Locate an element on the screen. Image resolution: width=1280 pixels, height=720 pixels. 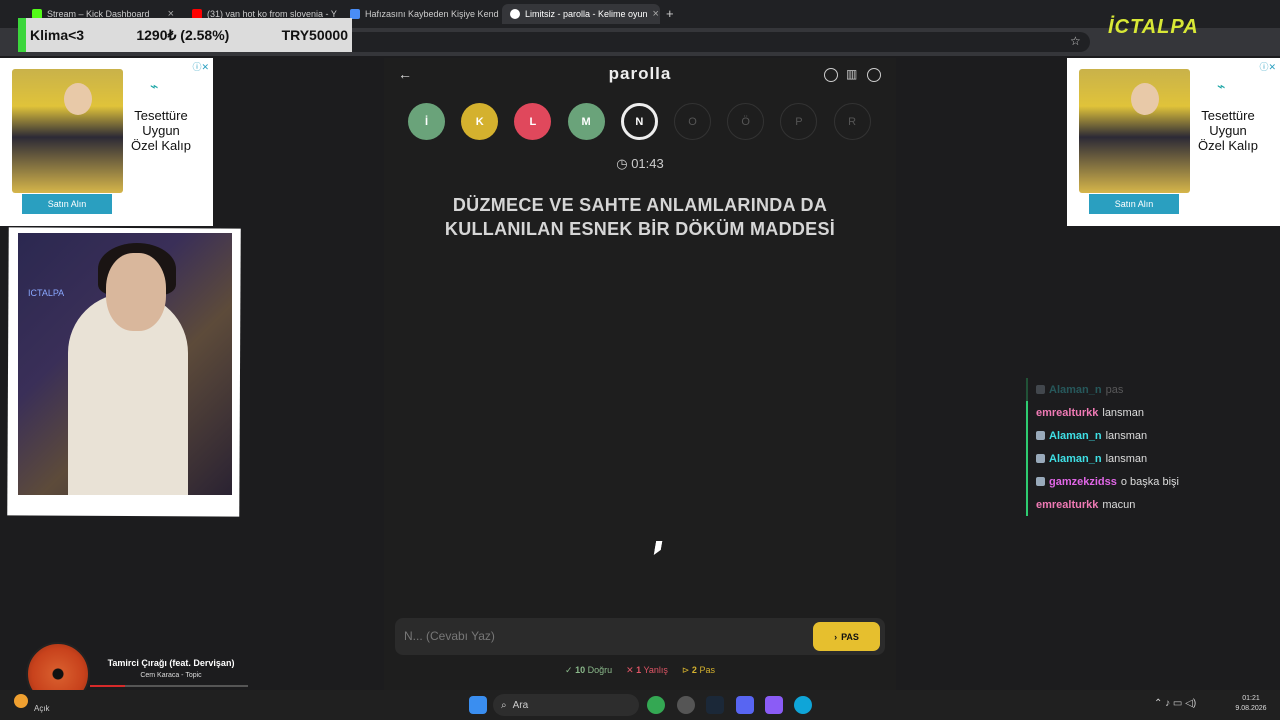
letter-M: M is located at coordinates (586, 121).